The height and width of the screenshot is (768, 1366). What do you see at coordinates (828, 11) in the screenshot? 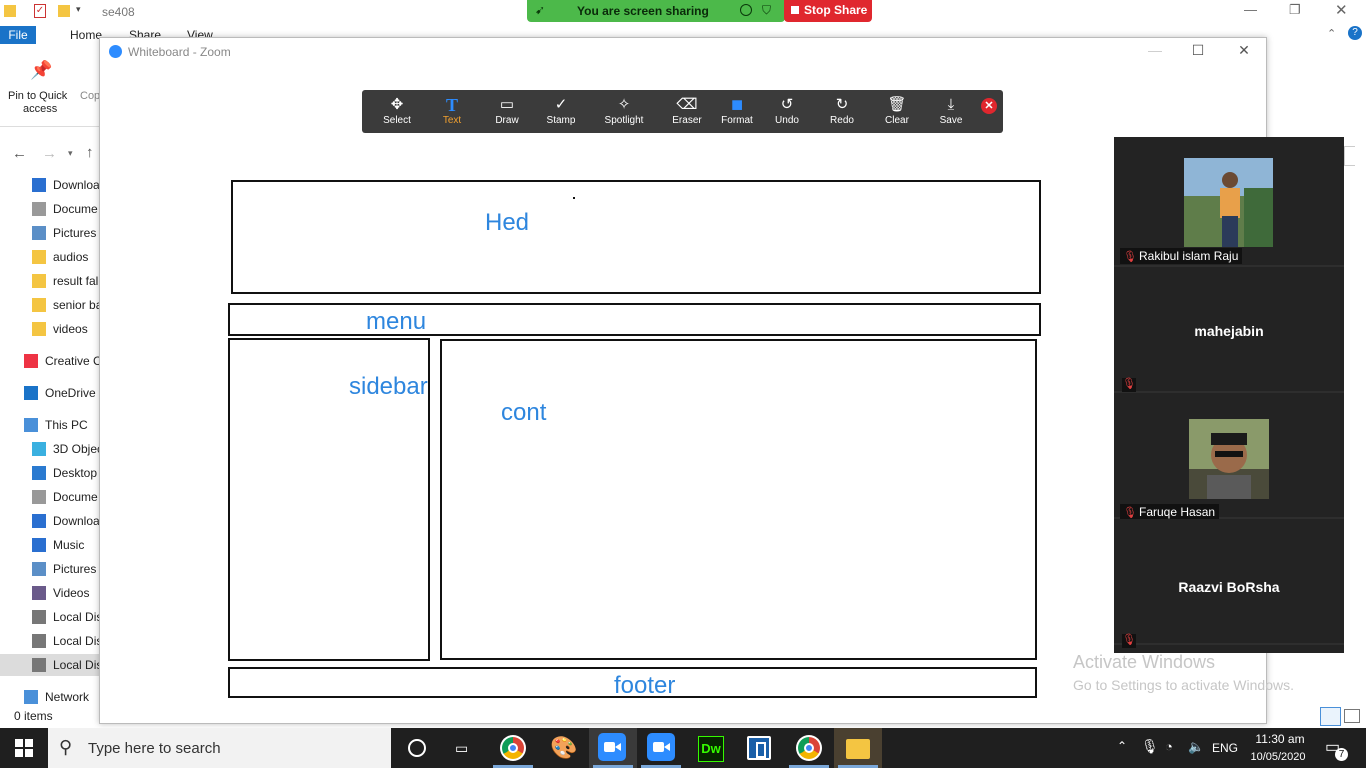
I see `stop-share-button: Stop Share` at bounding box center [828, 11].